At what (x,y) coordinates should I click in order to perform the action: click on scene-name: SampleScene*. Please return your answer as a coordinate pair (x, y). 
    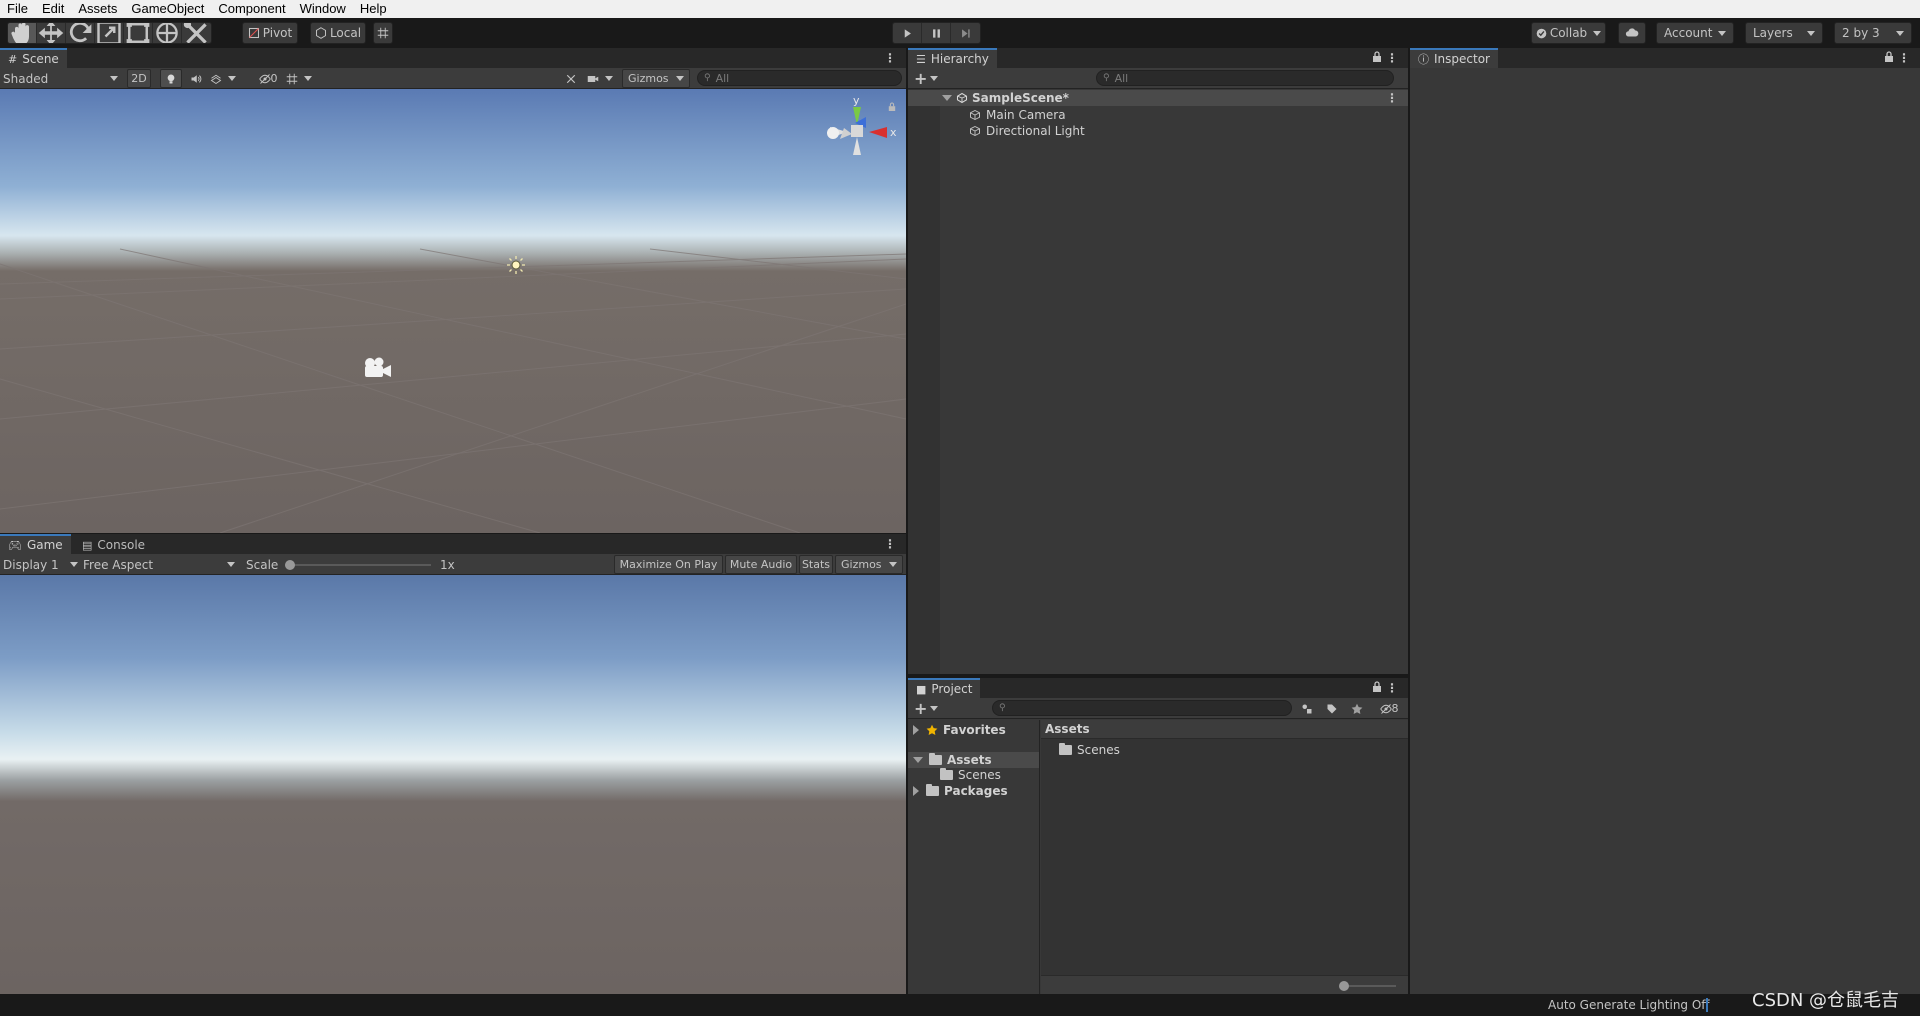
    Looking at the image, I should click on (1020, 98).